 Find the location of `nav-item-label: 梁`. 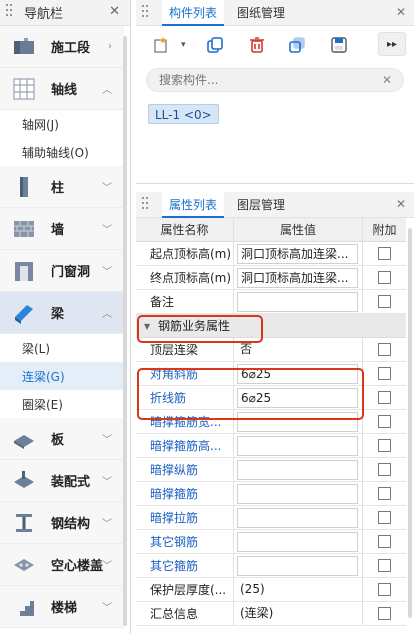

nav-item-label: 梁 is located at coordinates (58, 314).